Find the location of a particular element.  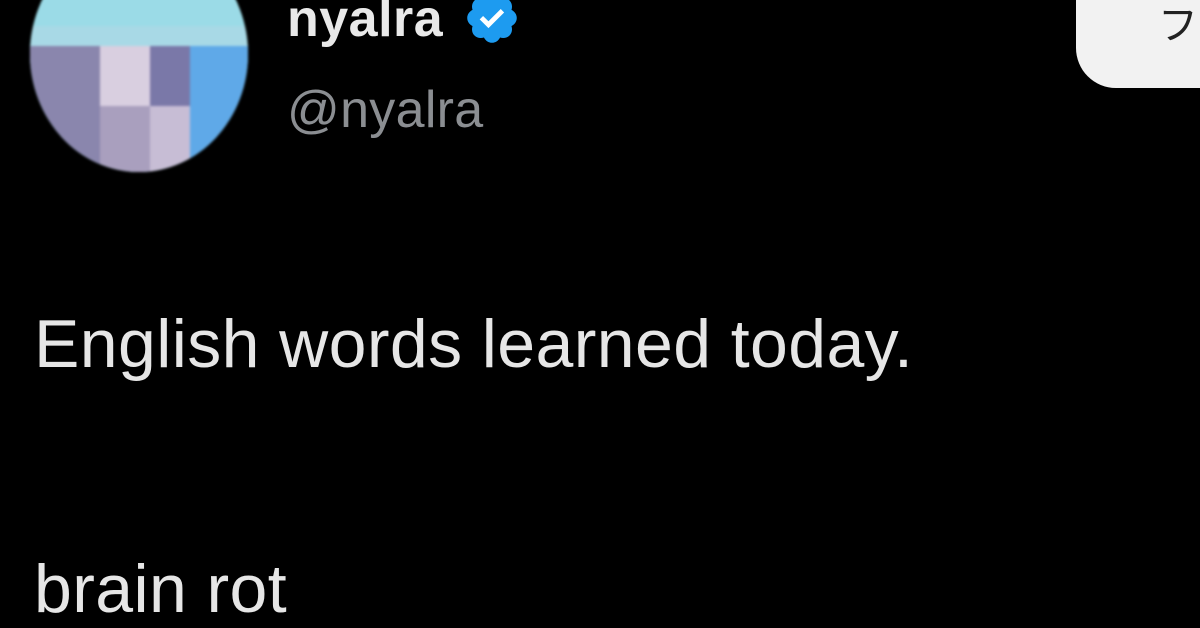

author-display-name: nyalra is located at coordinates (365, 22).